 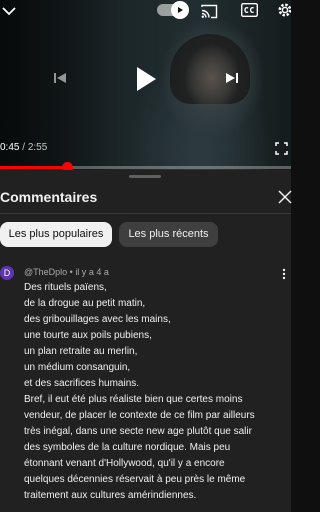 What do you see at coordinates (45, 272) in the screenshot?
I see `comment-author: @TheDplo` at bounding box center [45, 272].